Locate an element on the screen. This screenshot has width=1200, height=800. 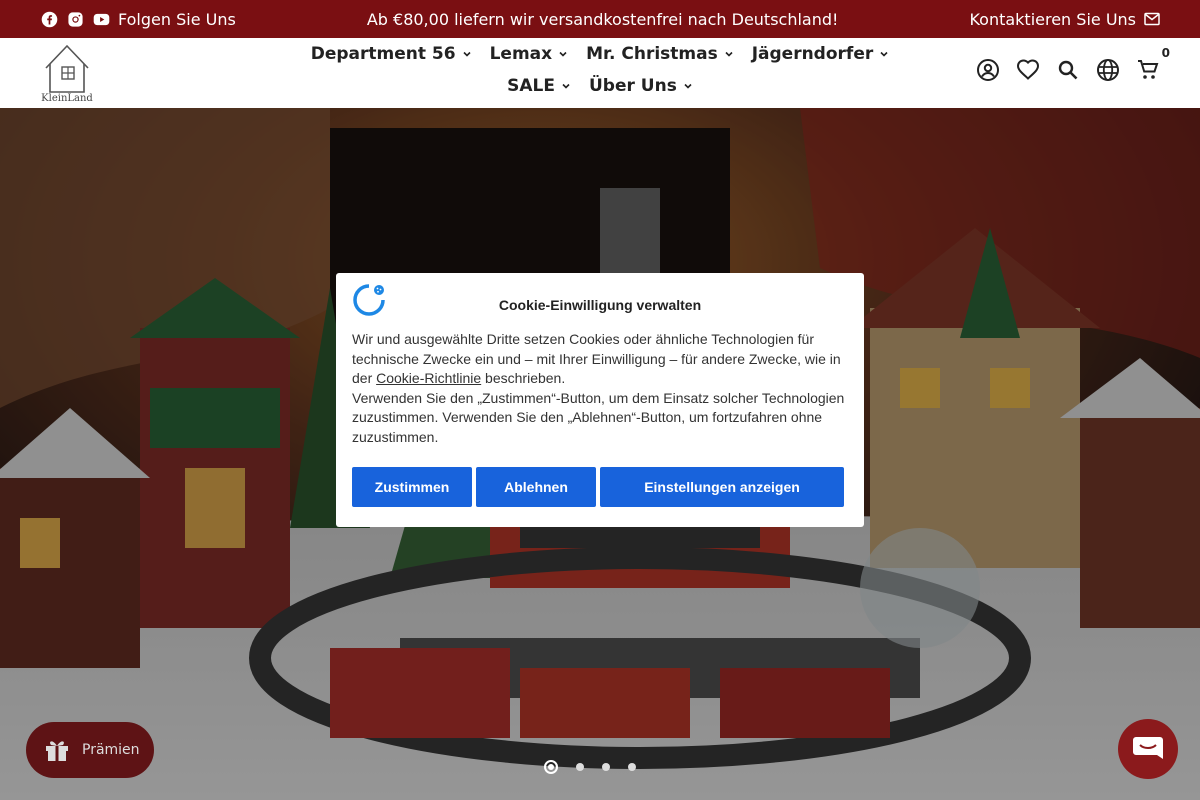
search-icon is located at coordinates (1068, 70).